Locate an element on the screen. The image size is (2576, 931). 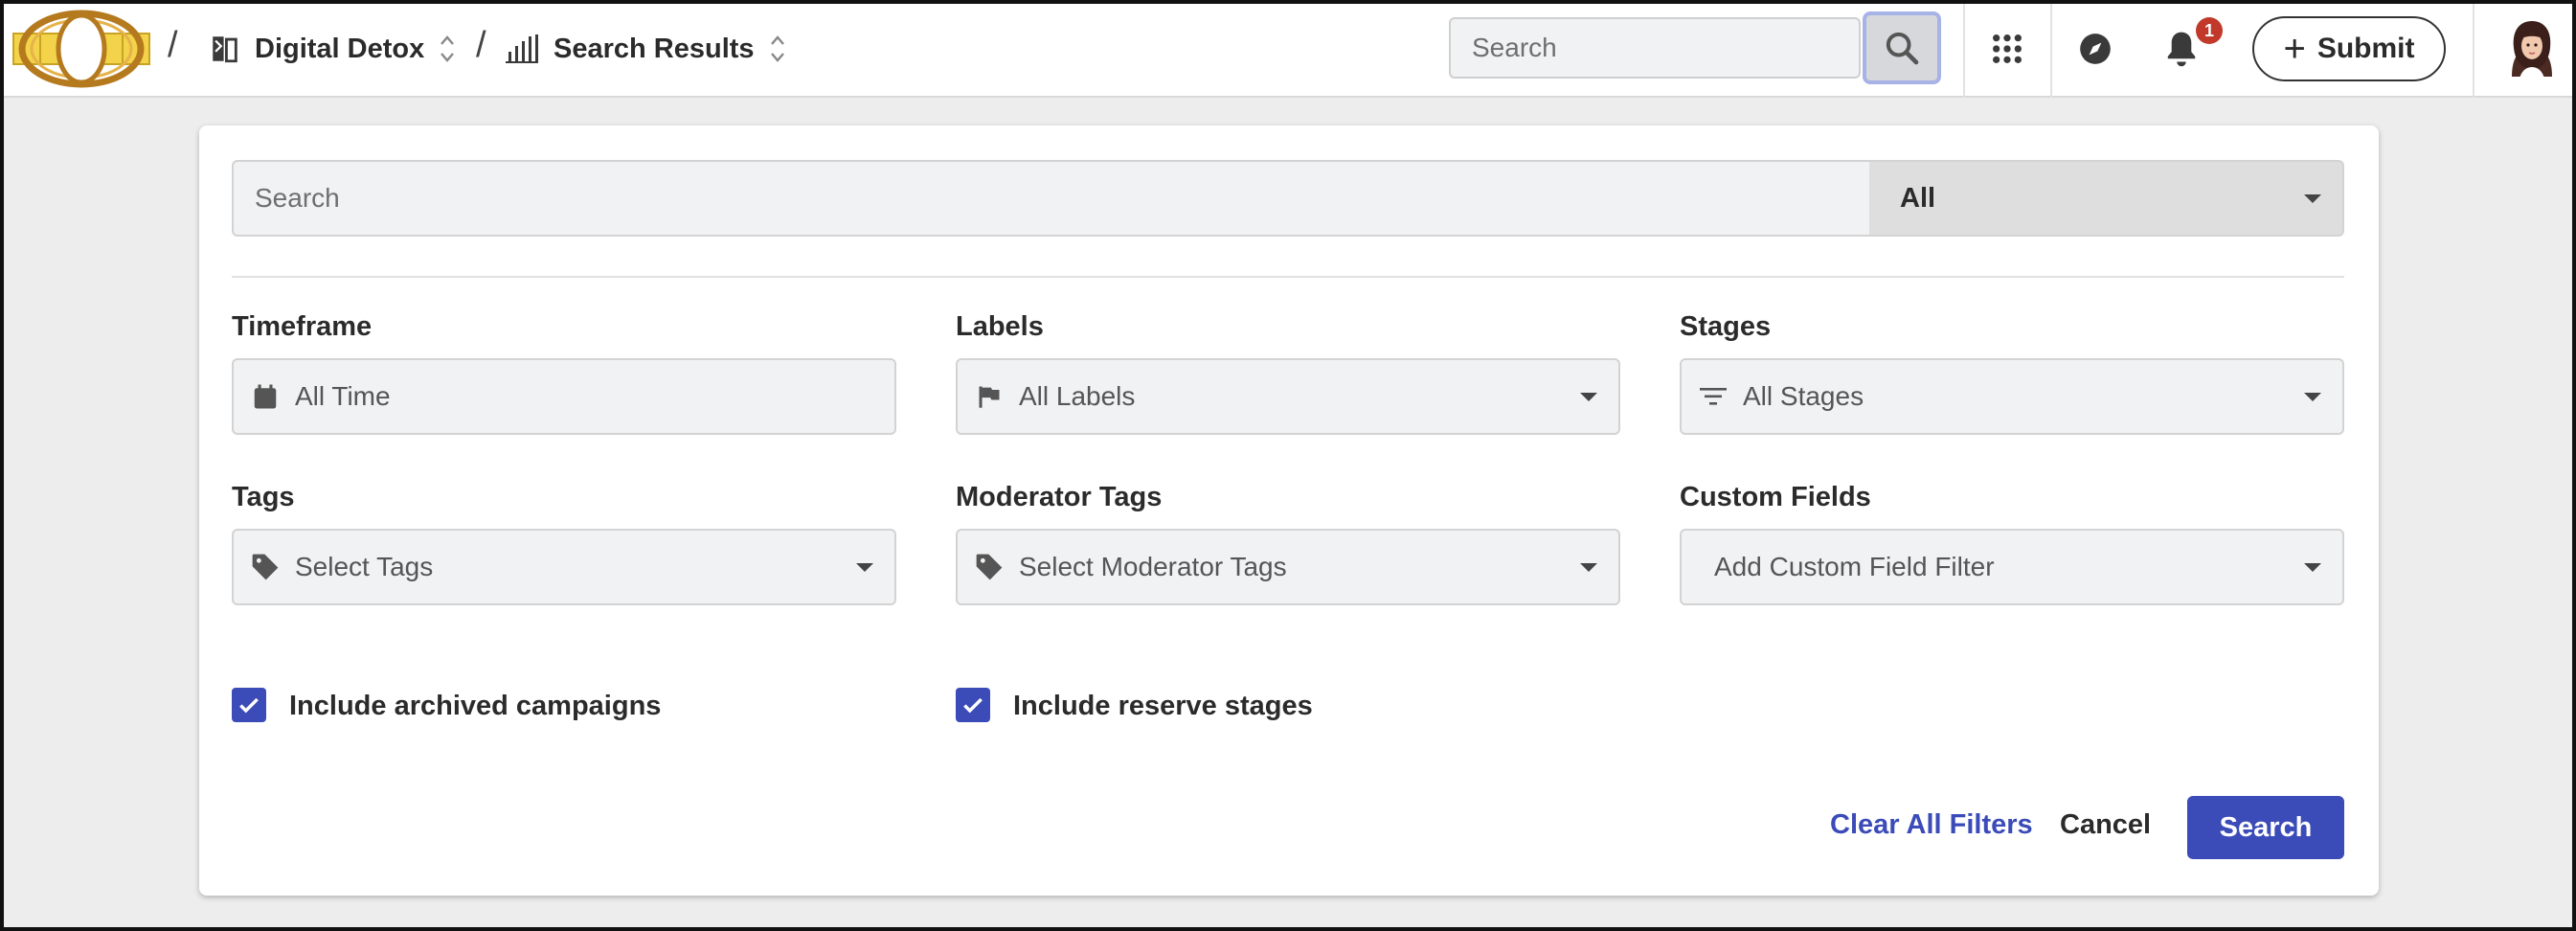
moderator-tags-label: Moderator Tags is located at coordinates (1059, 497).